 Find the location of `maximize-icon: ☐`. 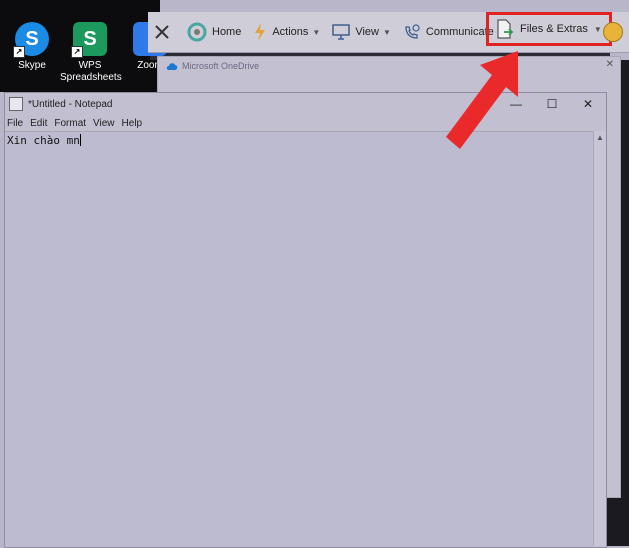

maximize-icon: ☐ is located at coordinates (552, 104).